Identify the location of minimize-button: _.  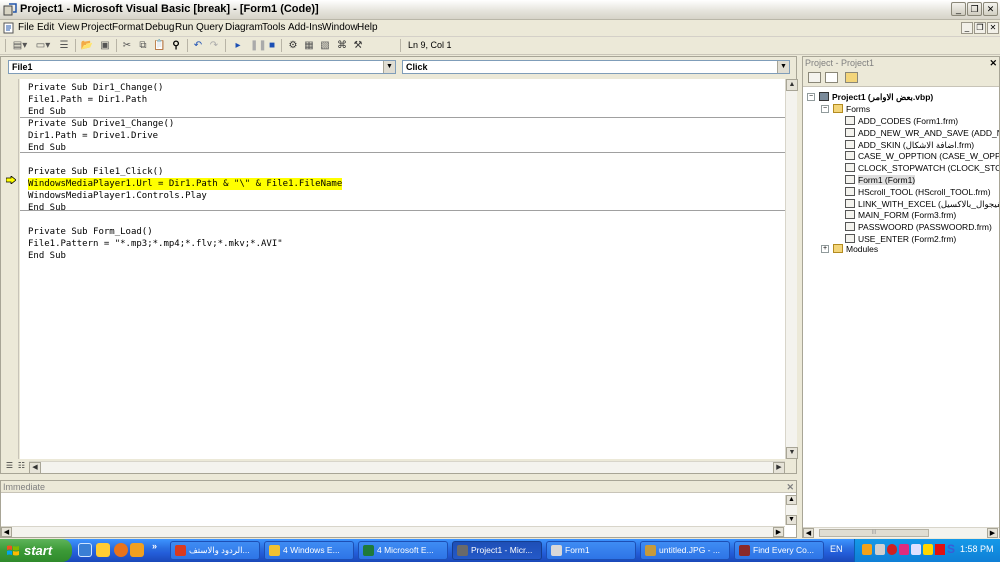
(958, 9).